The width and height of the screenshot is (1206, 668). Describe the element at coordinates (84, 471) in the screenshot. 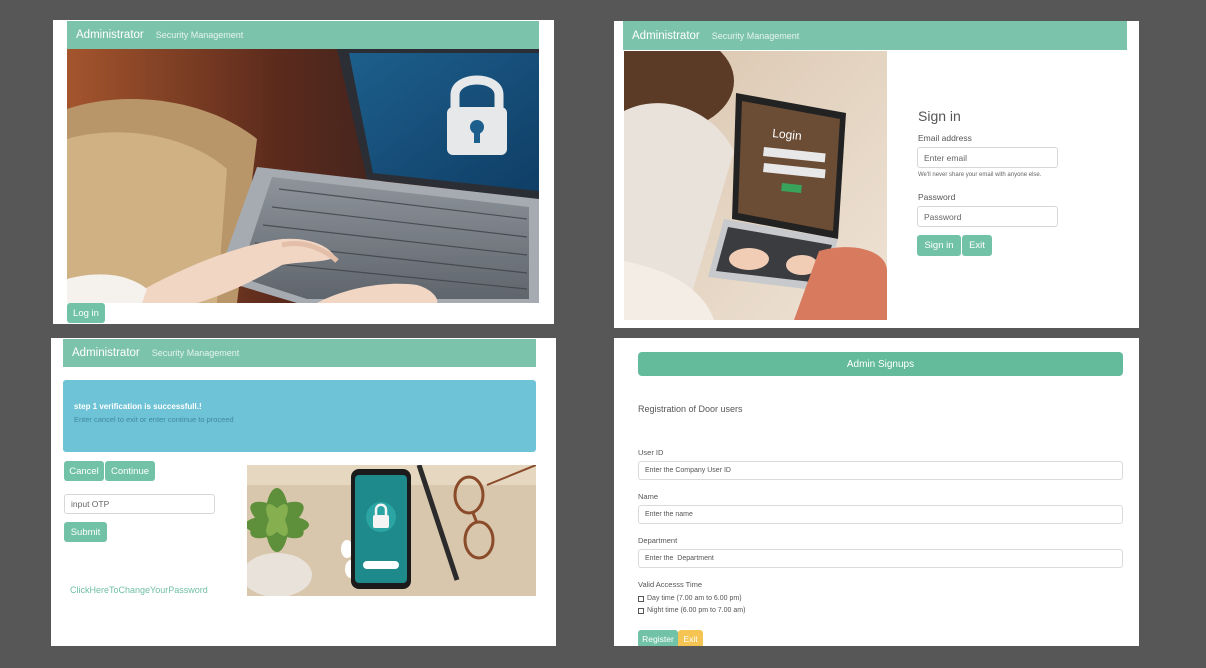

I see `cancel-button: Cancel` at that location.